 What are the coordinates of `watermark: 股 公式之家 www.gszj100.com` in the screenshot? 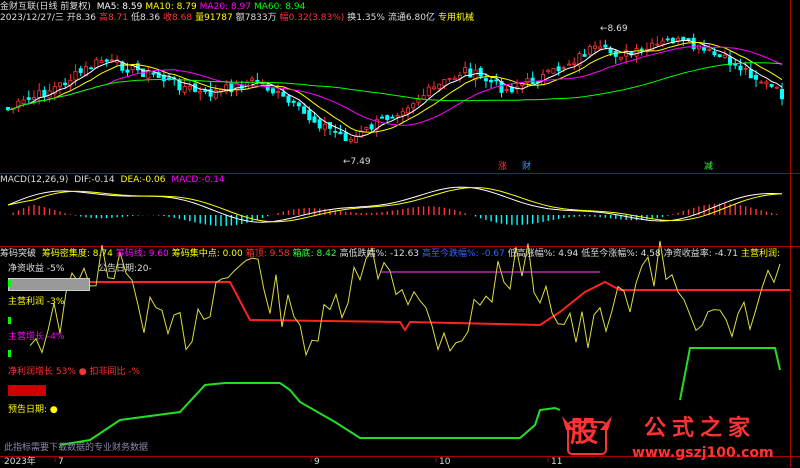 It's located at (680, 437).